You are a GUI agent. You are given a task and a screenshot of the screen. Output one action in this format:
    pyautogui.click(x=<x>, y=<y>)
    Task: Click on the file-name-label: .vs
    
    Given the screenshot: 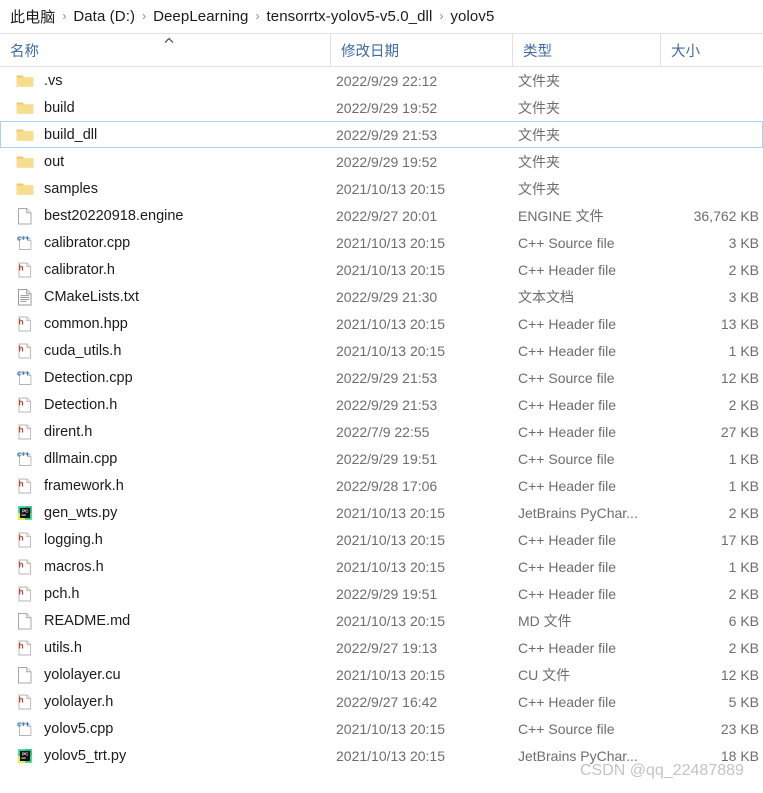 What is the action you would take?
    pyautogui.click(x=53, y=80)
    